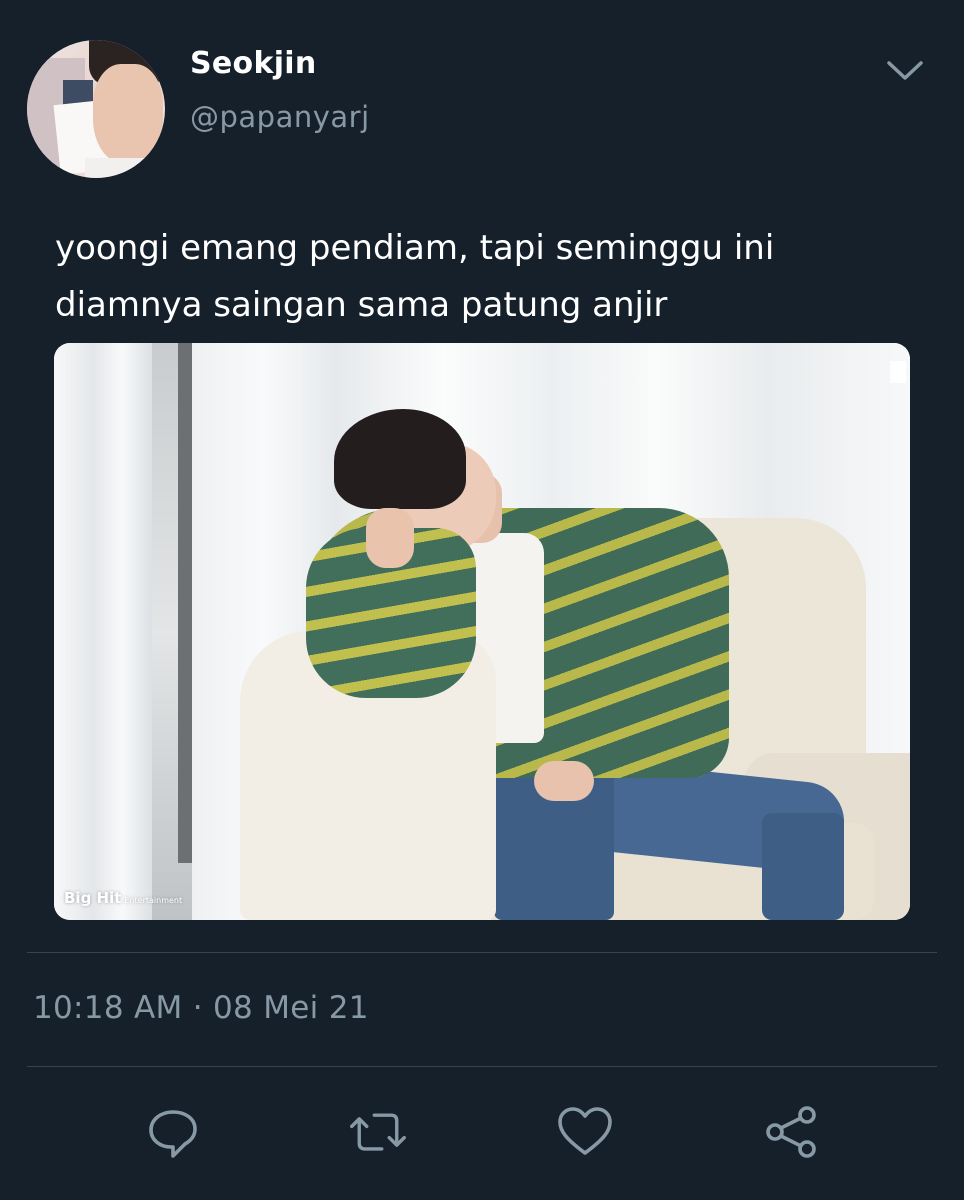 Image resolution: width=964 pixels, height=1200 pixels. What do you see at coordinates (123, 898) in the screenshot?
I see `watermark: Big Hit Entertainment` at bounding box center [123, 898].